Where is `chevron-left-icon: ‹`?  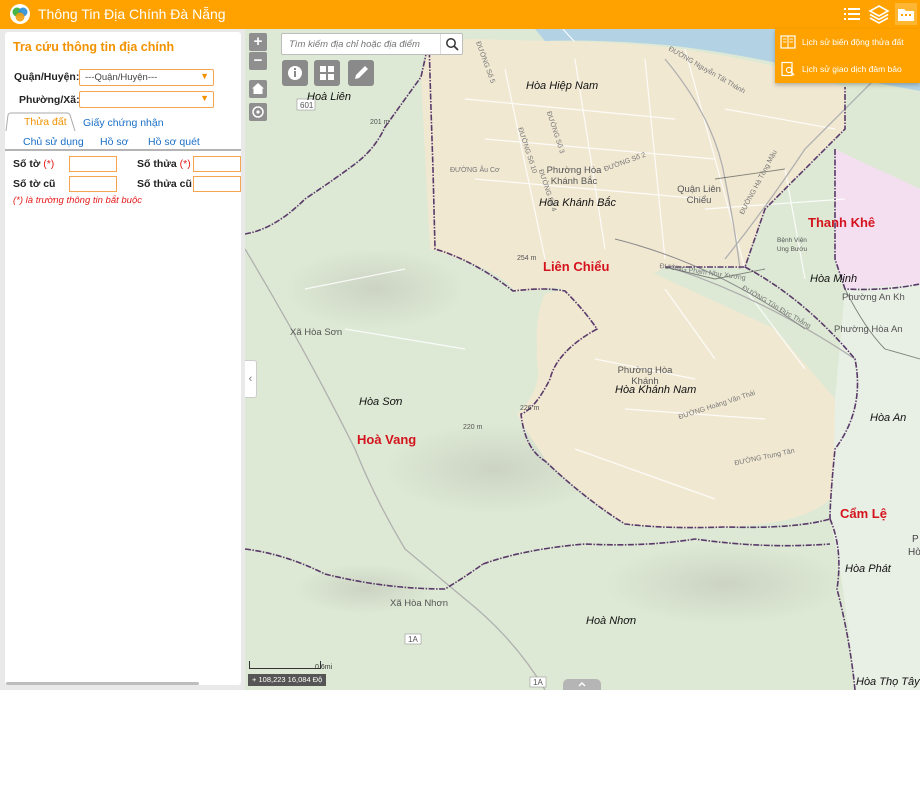 chevron-left-icon: ‹ is located at coordinates (250, 379).